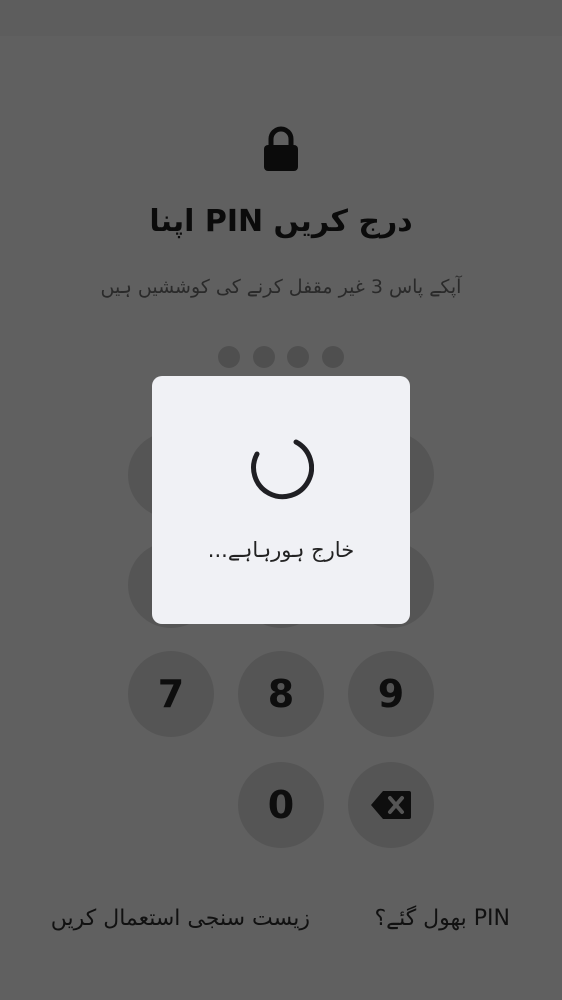 This screenshot has height=1000, width=562. I want to click on backspace-icon, so click(391, 805).